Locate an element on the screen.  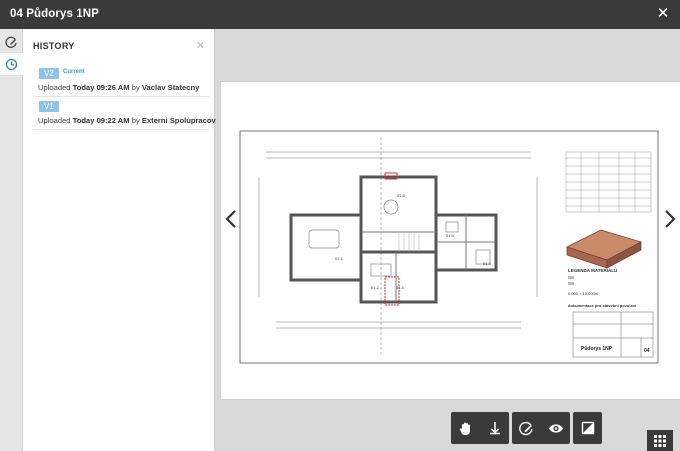
compare-icon is located at coordinates (587, 428).